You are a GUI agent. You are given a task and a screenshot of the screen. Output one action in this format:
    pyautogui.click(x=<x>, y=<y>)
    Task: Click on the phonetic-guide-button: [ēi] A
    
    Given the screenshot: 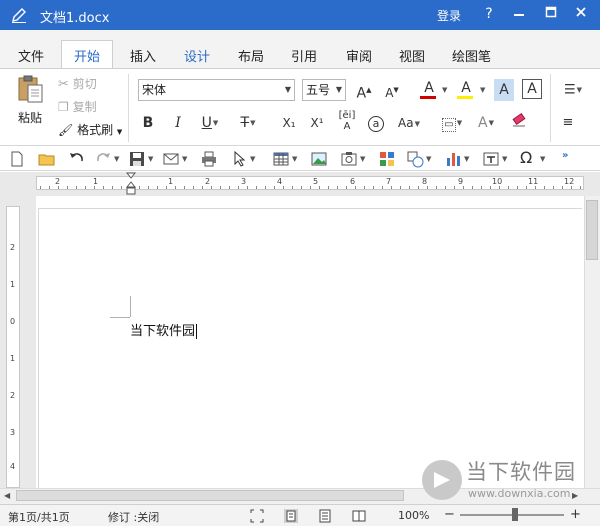 What is the action you would take?
    pyautogui.click(x=347, y=121)
    